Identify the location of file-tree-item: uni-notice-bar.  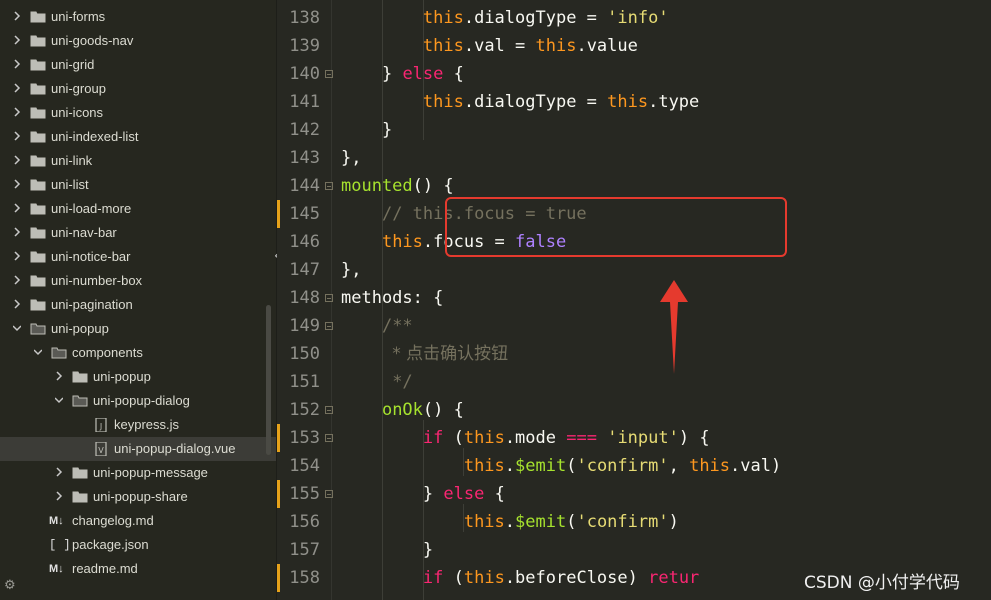
(138, 257).